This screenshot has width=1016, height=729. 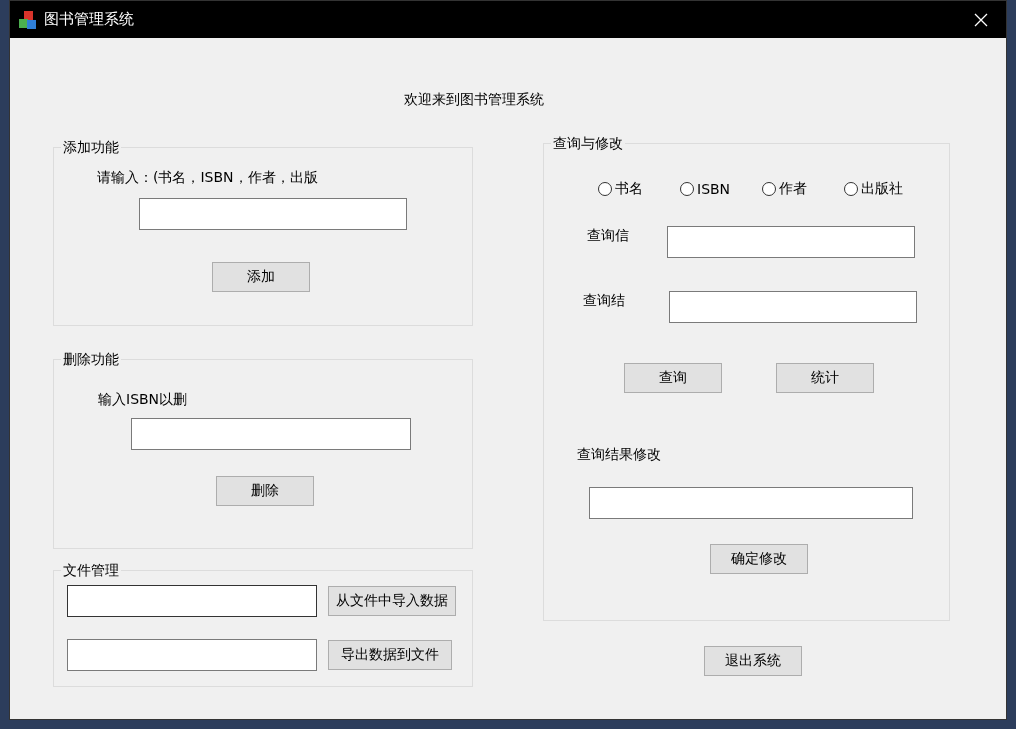 I want to click on edit-label: 查询结果修改, so click(x=619, y=454).